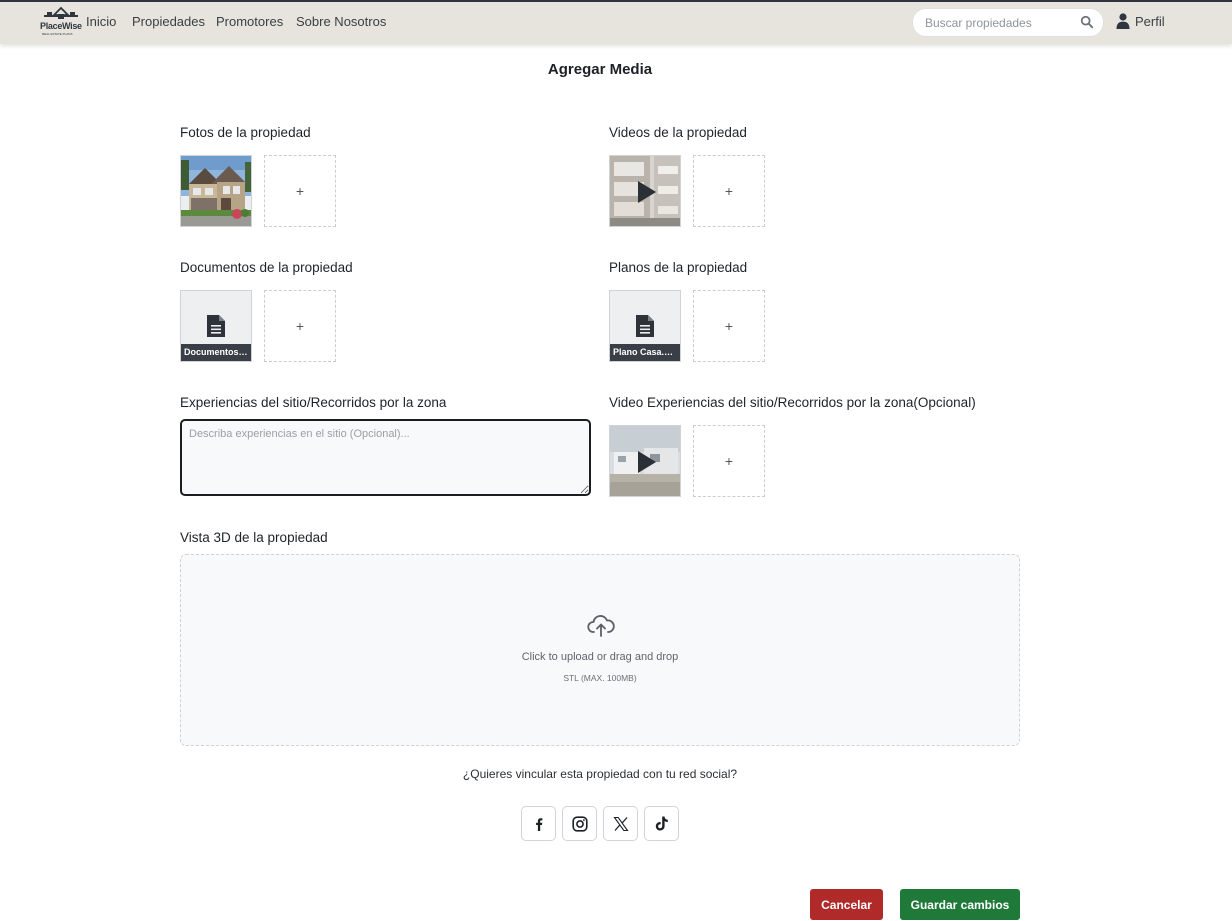 The width and height of the screenshot is (1232, 921). I want to click on search-input, so click(1000, 23).